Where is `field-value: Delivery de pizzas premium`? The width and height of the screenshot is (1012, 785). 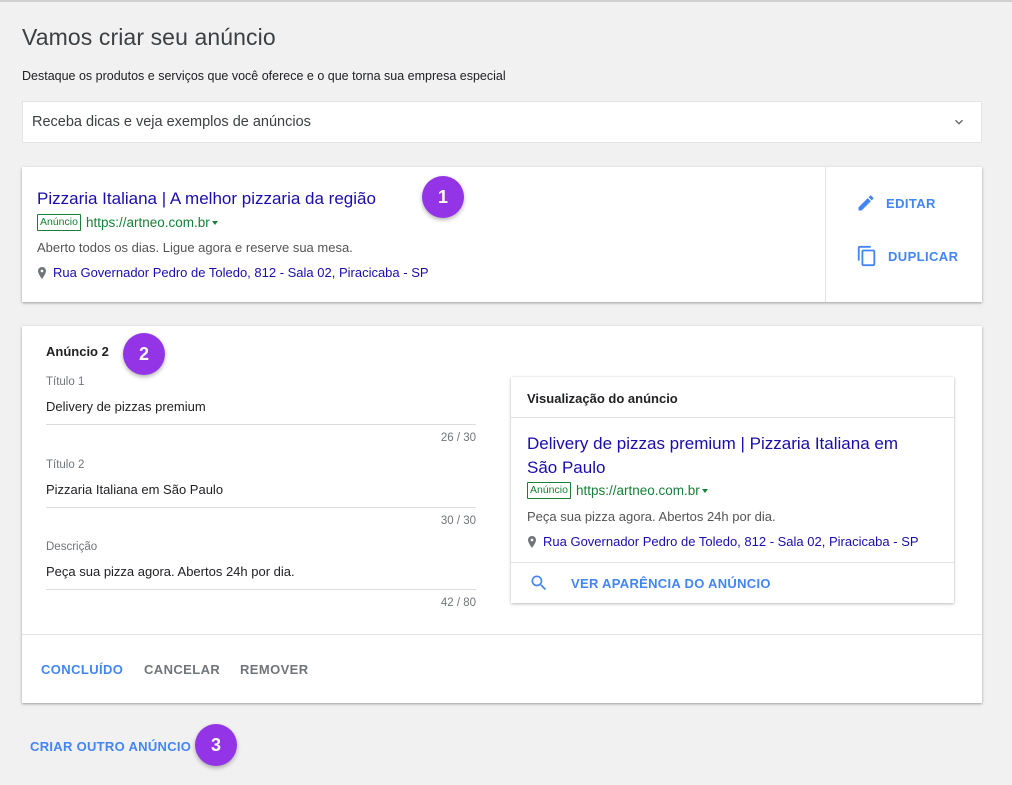
field-value: Delivery de pizzas premium is located at coordinates (261, 407).